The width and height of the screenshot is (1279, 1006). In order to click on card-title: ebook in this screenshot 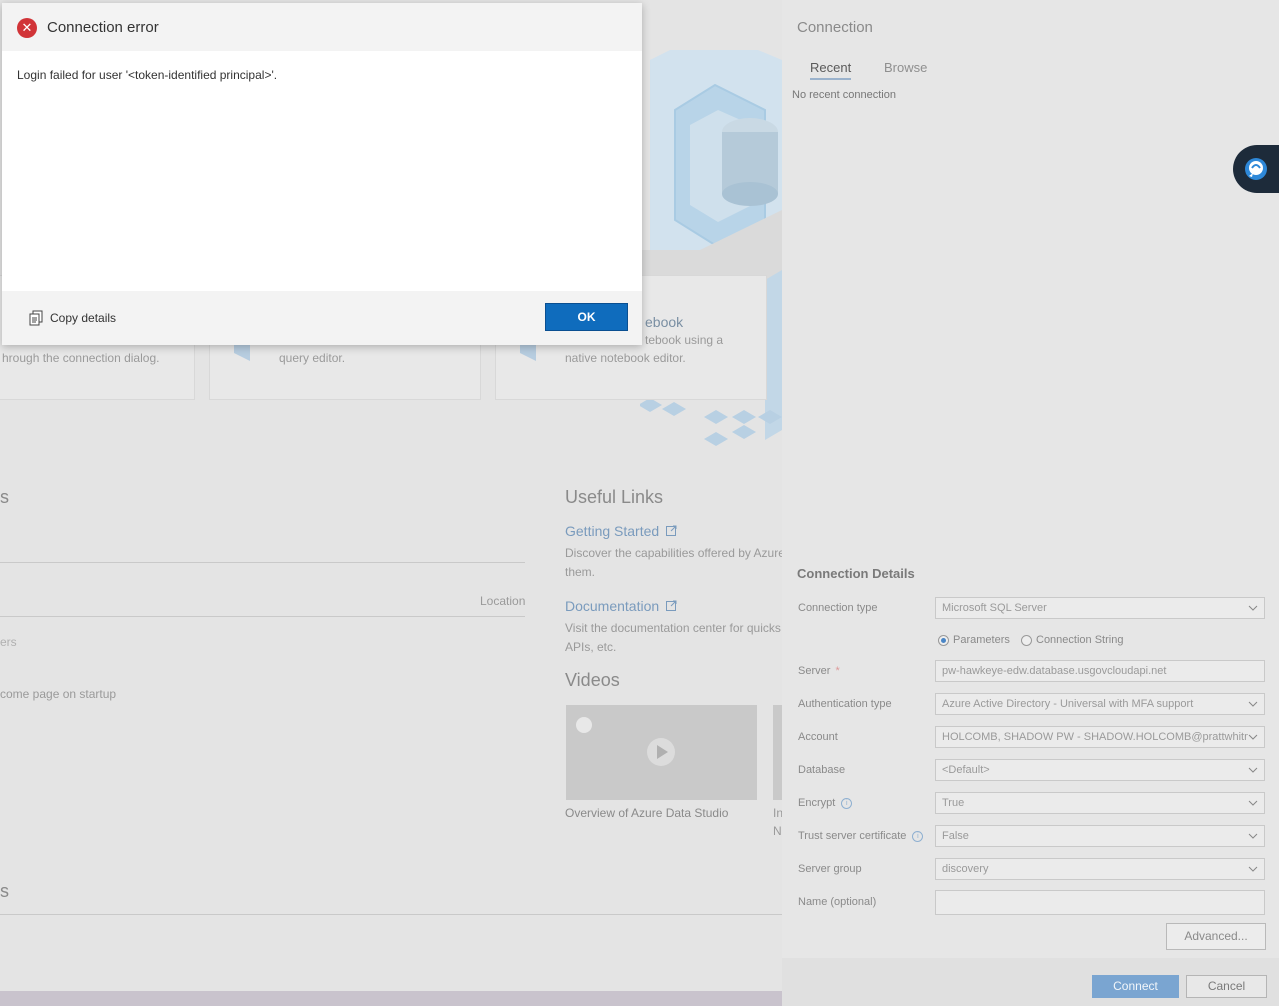, I will do `click(664, 322)`.